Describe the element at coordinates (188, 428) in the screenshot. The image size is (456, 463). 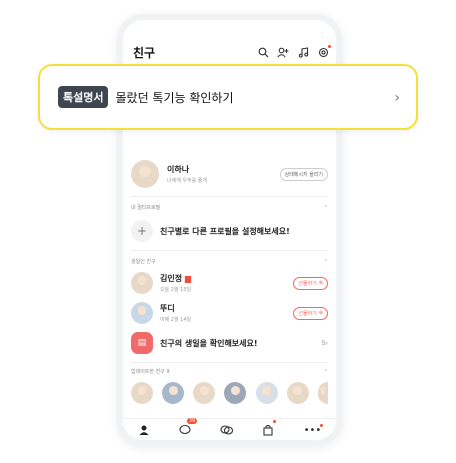
I see `chat-icon: 39` at that location.